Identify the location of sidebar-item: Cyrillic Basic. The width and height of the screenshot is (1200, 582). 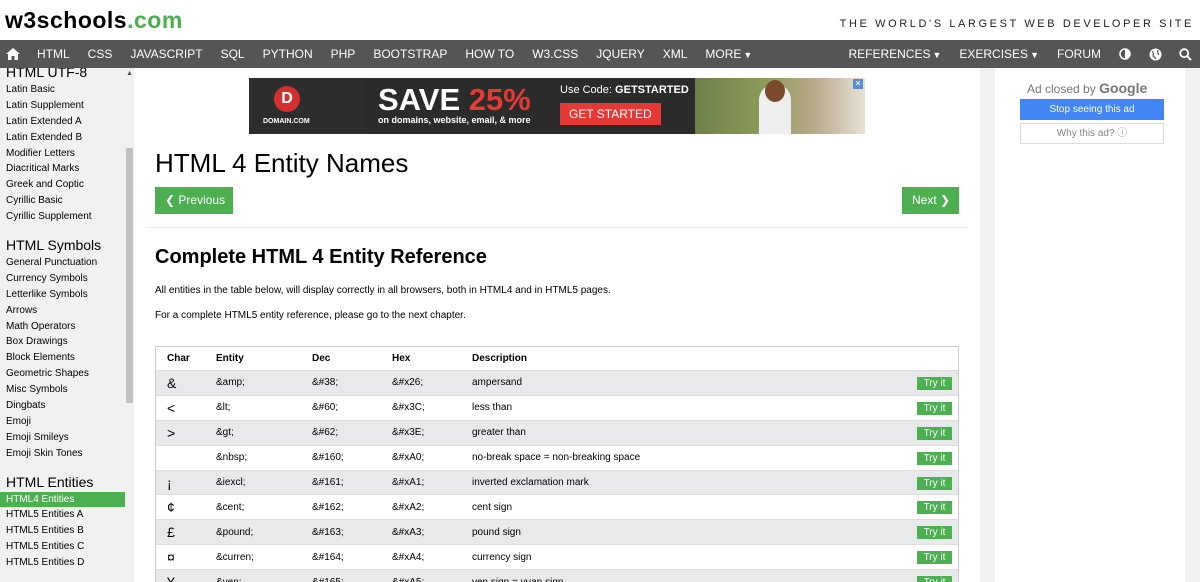
(62, 201).